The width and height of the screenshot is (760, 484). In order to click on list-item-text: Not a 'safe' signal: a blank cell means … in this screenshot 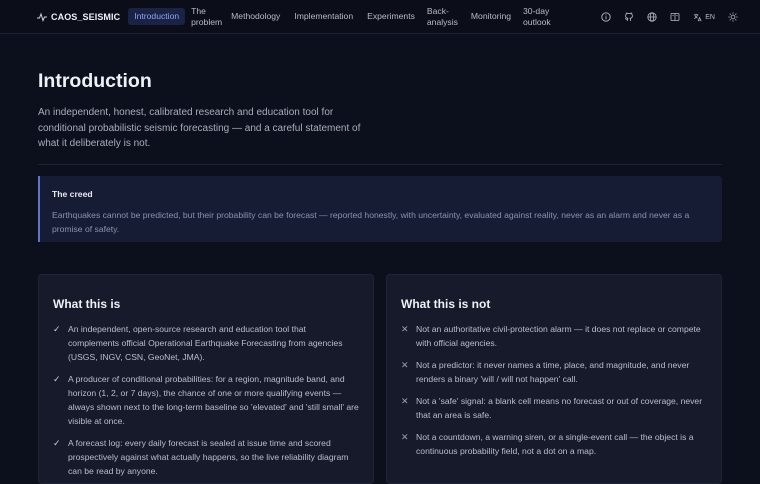, I will do `click(559, 408)`.